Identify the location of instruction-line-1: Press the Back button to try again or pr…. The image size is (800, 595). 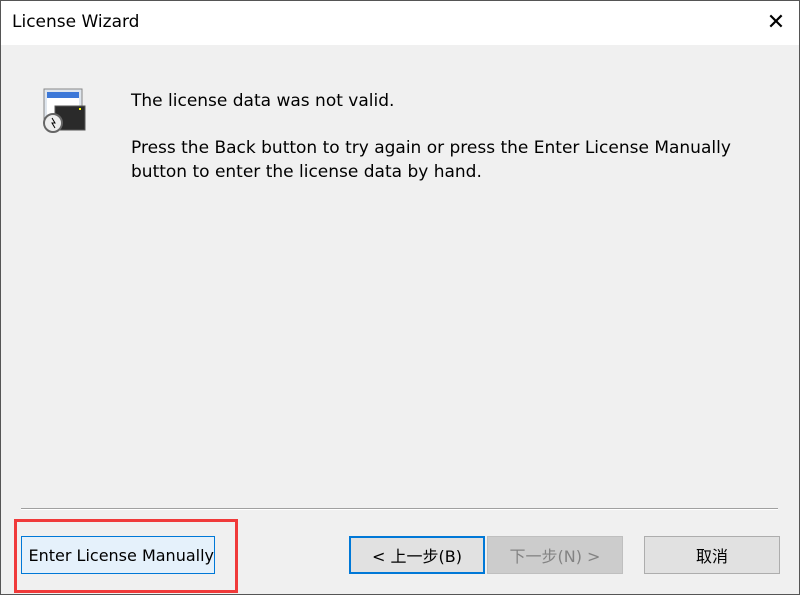
(431, 148).